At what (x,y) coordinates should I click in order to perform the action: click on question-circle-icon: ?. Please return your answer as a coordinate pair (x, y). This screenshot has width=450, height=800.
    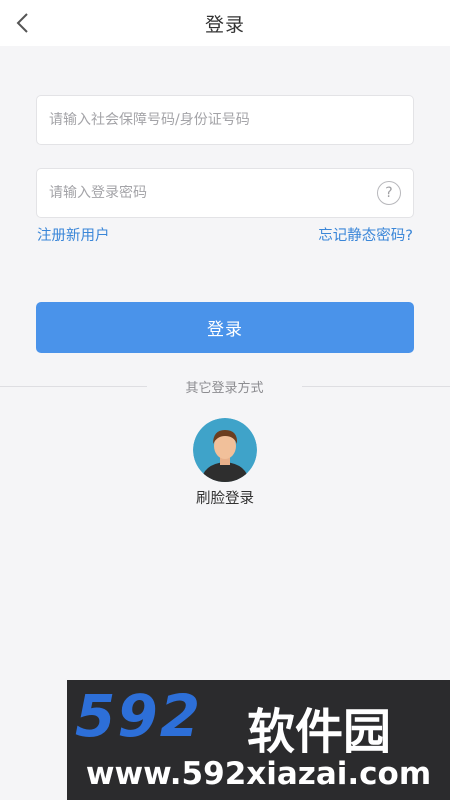
    Looking at the image, I should click on (389, 193).